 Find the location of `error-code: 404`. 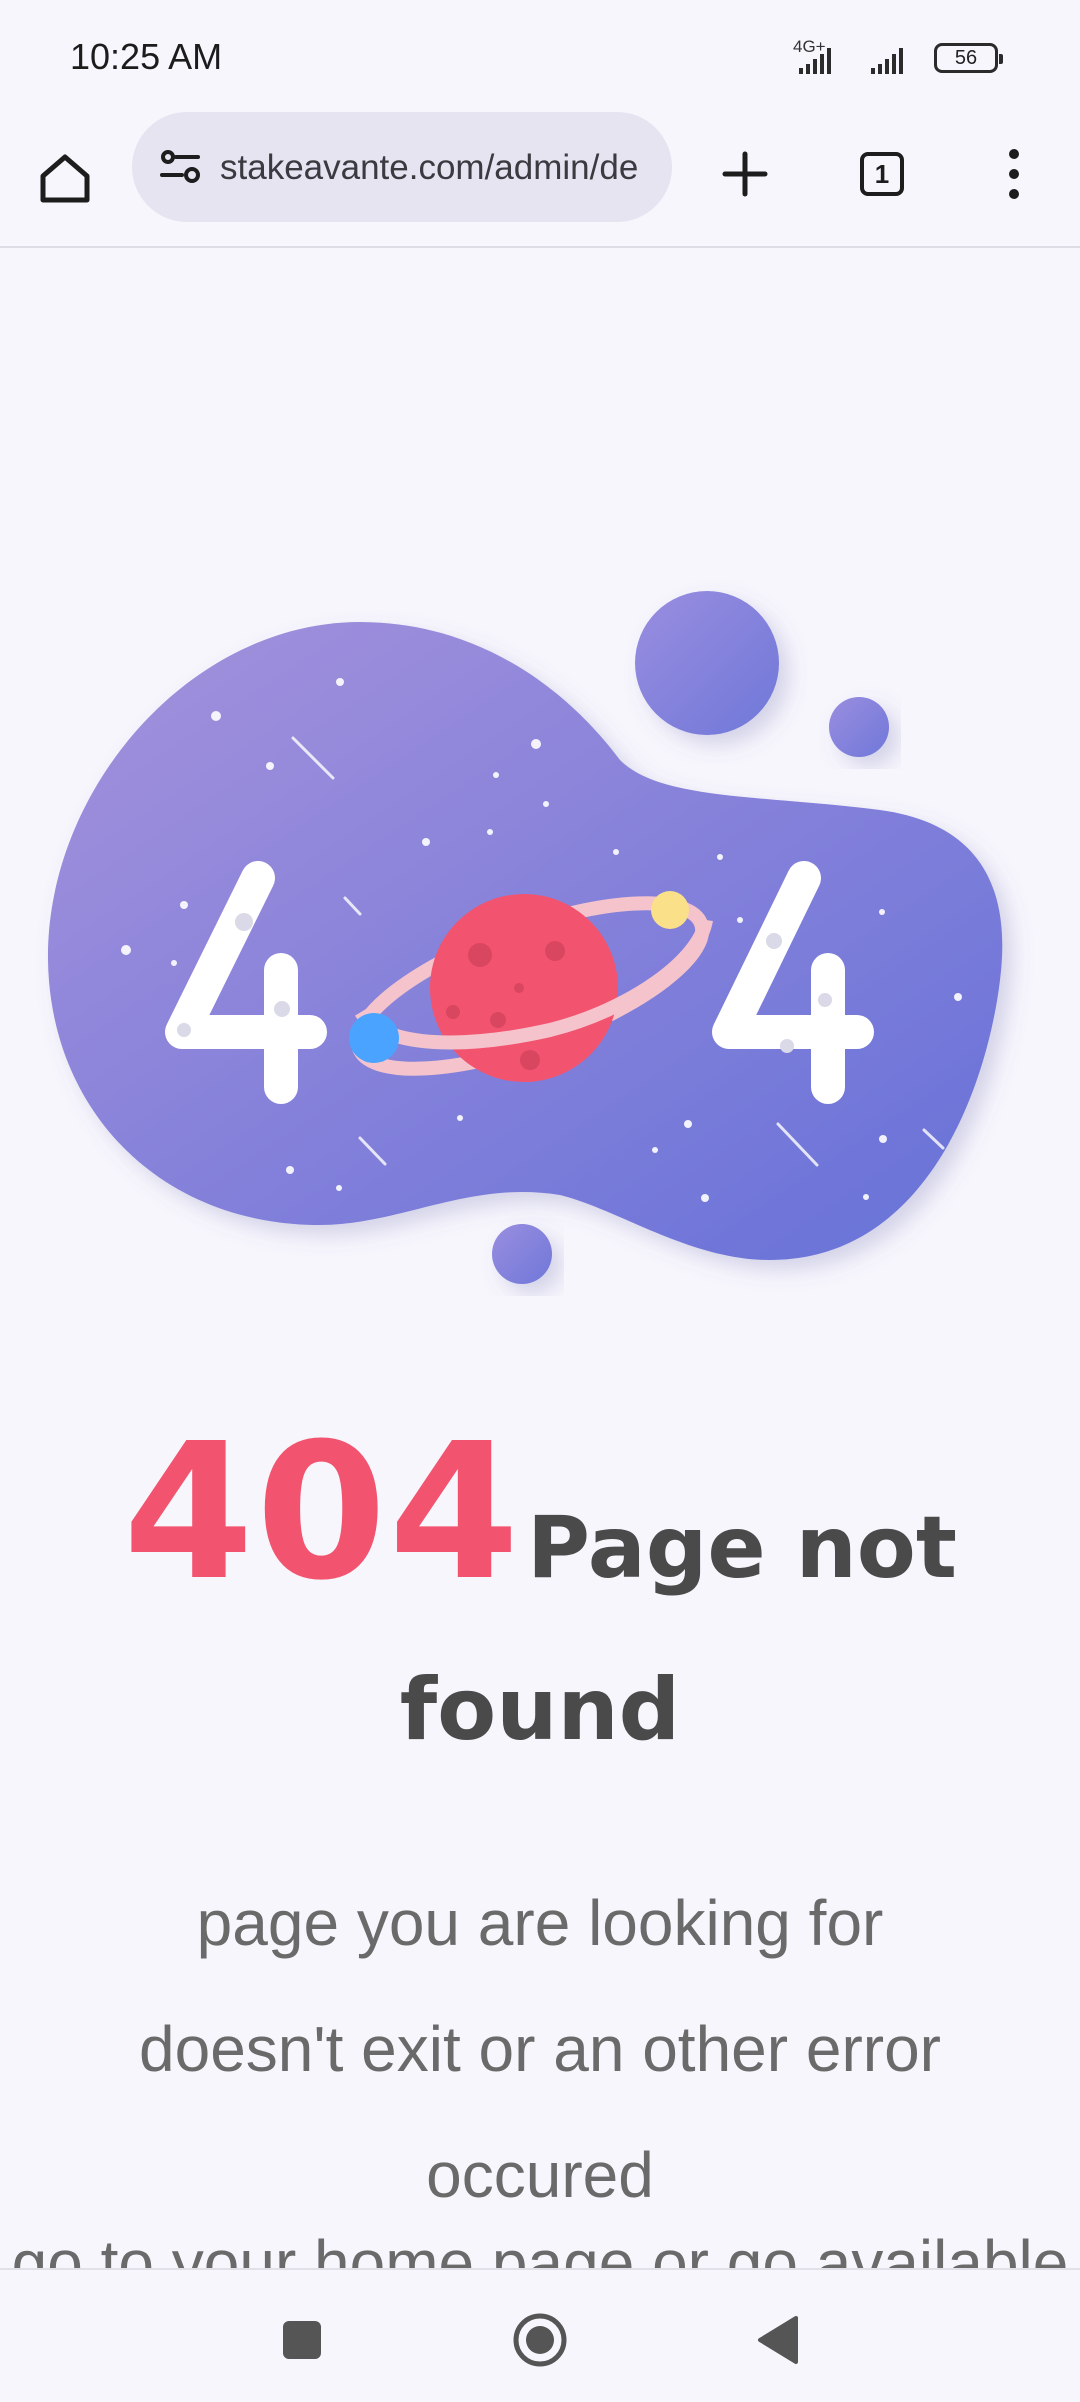

error-code: 404 is located at coordinates (322, 1512).